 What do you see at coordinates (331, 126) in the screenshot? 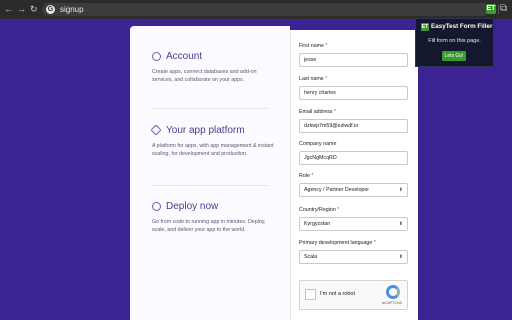
I see `email-value: dzkwp7m59@ezlwdf.io` at bounding box center [331, 126].